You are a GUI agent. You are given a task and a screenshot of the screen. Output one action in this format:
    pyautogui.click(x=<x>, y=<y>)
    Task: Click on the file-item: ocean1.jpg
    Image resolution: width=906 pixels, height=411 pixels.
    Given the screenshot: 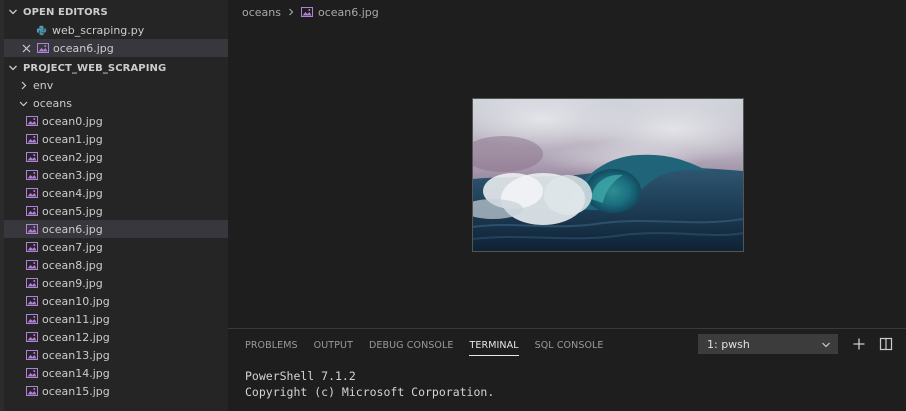 What is the action you would take?
    pyautogui.click(x=116, y=139)
    